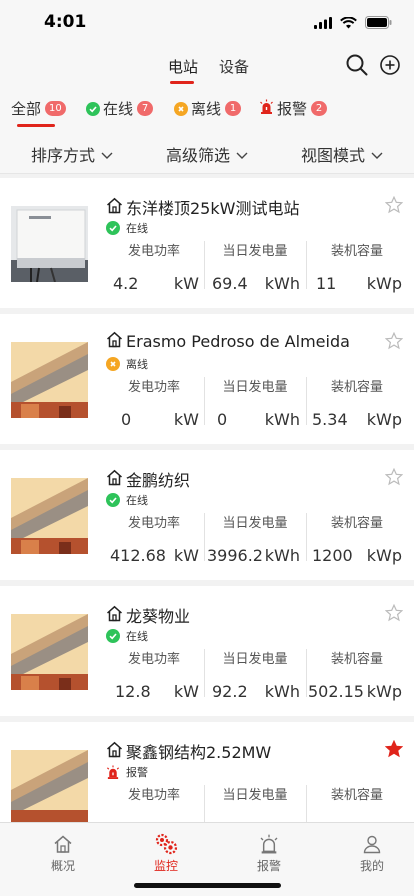 This screenshot has height=896, width=414. I want to click on tab-overview: 概况, so click(63, 852).